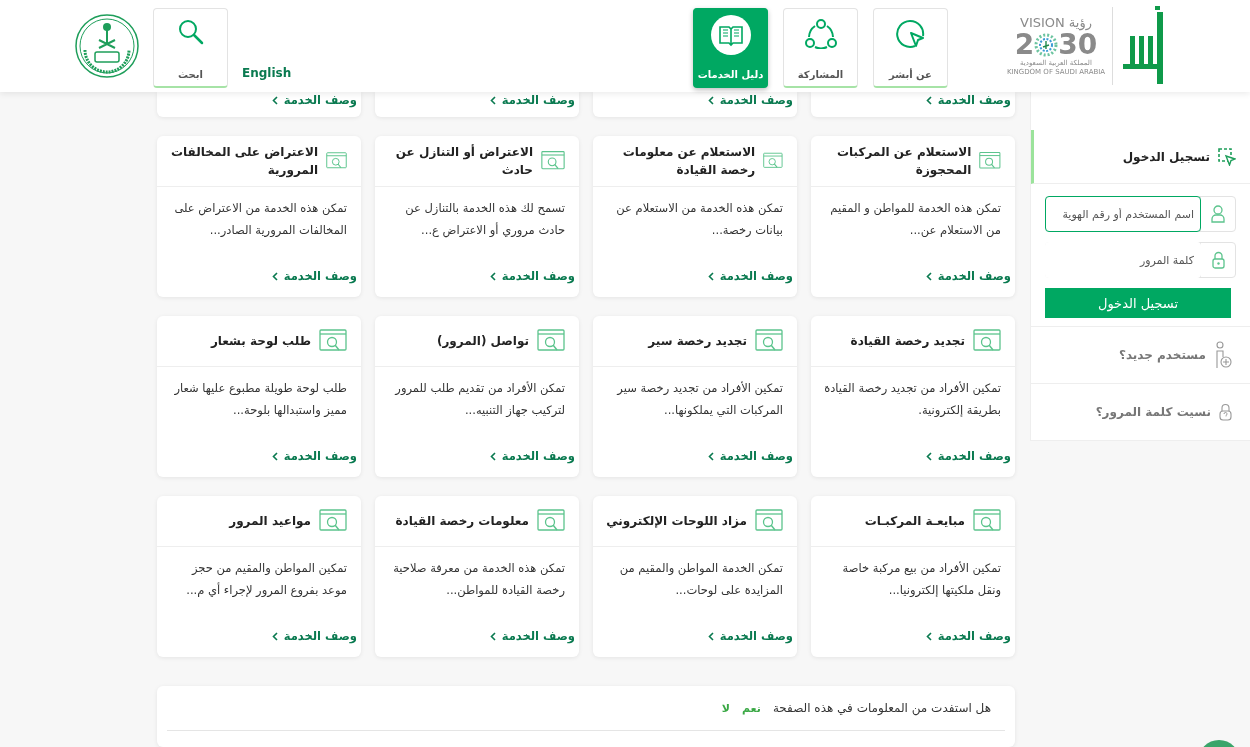 This screenshot has height=747, width=1250. I want to click on card-title: طلب لوحة بشعار, so click(260, 341).